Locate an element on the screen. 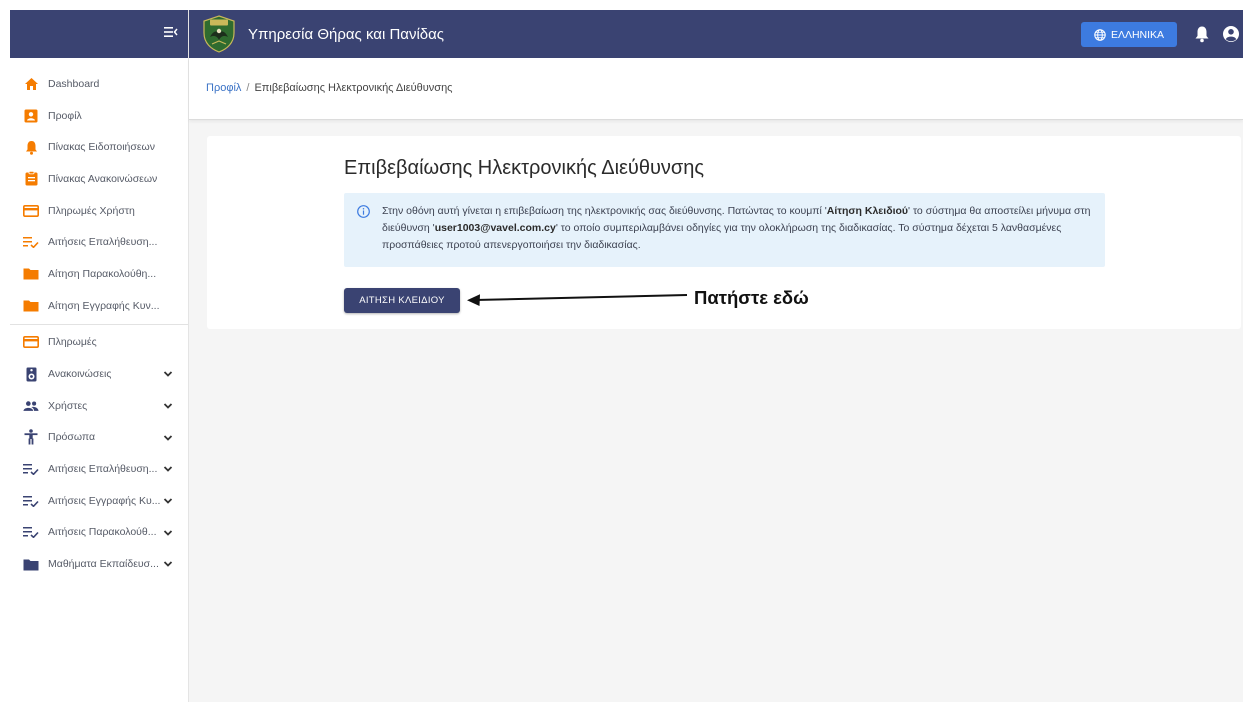  info-button-name: Αίτηση Κλειδιού is located at coordinates (867, 211).